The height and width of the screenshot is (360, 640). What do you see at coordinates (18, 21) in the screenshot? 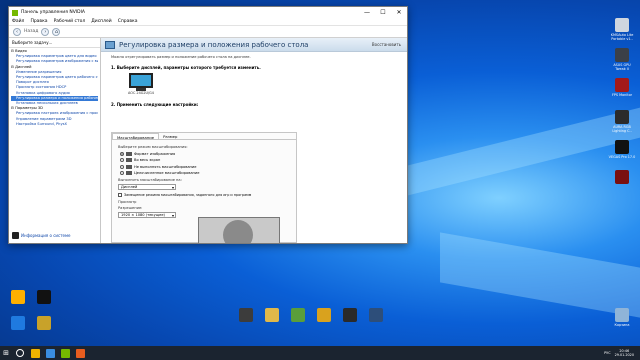
I see `menu-file: Файл` at bounding box center [18, 21].